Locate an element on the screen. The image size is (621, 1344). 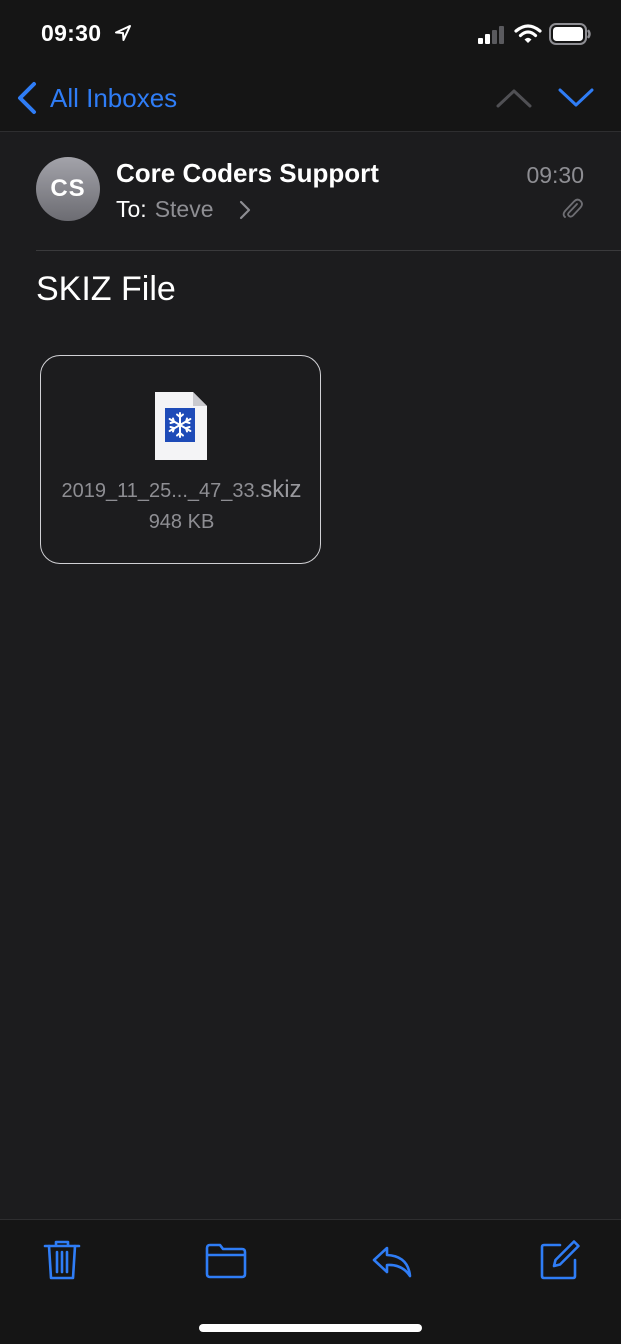
avatar: CS is located at coordinates (68, 189).